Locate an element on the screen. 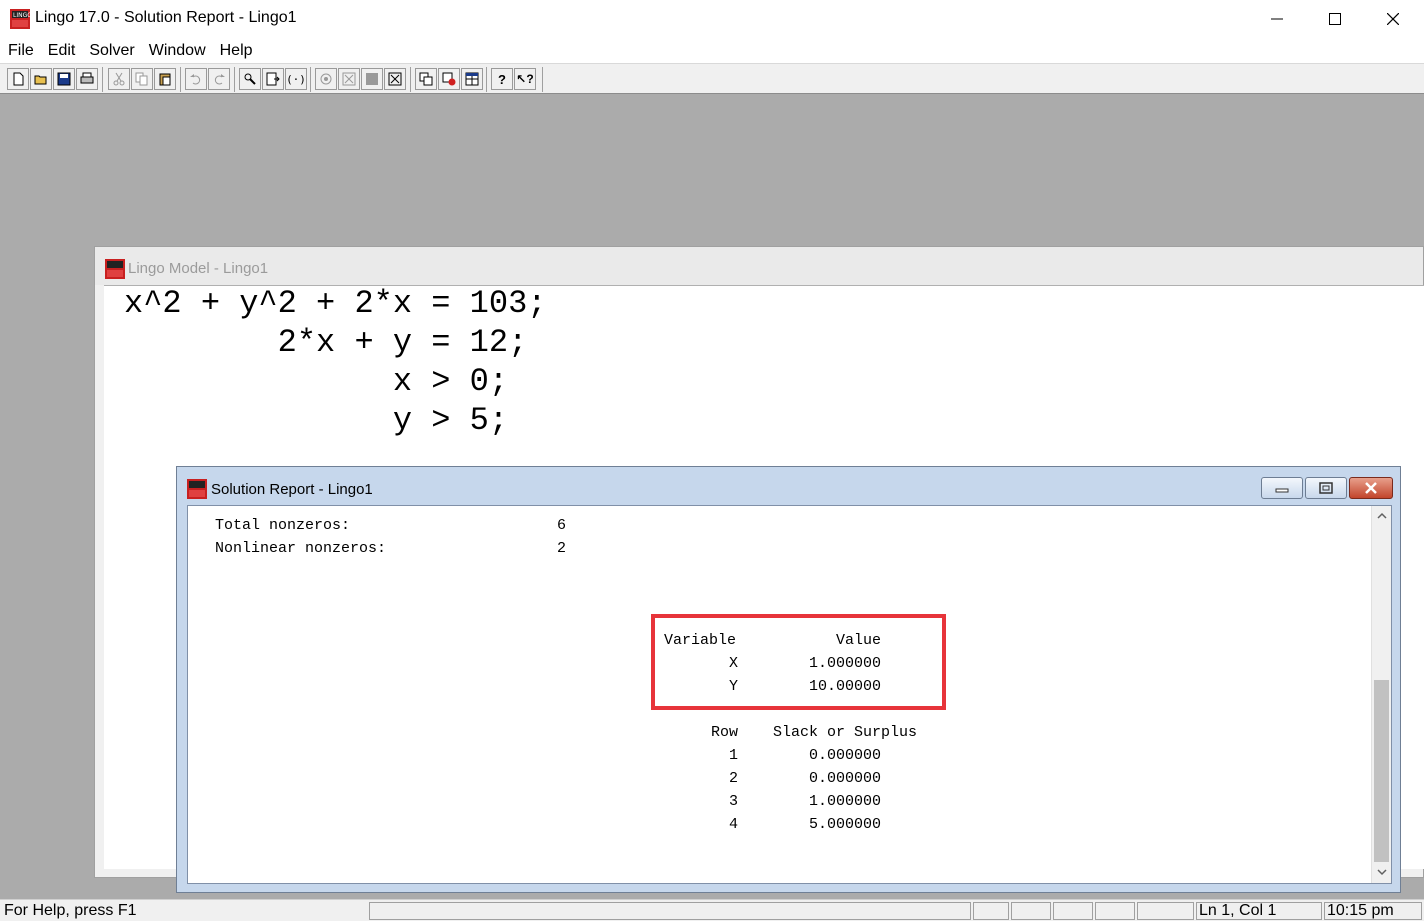 This screenshot has height=921, width=1424. close-button is located at coordinates (1393, 19).